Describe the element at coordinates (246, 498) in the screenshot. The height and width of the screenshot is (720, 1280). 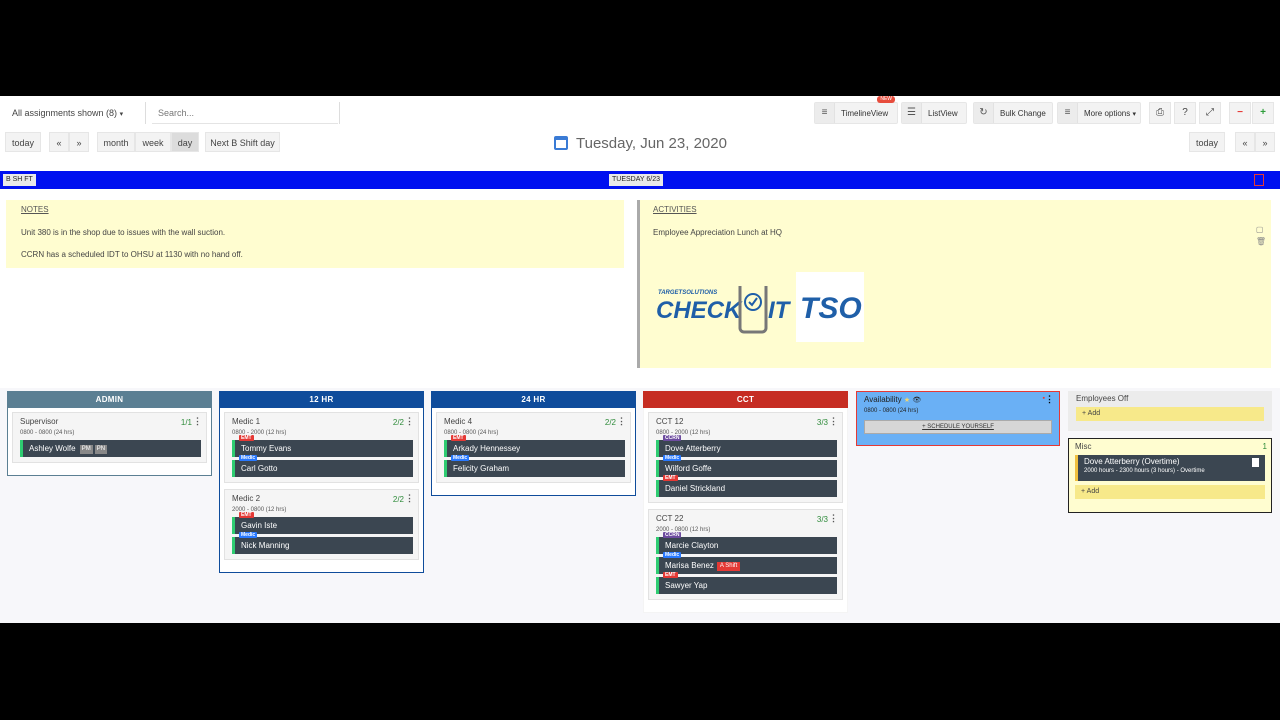
I see `unit-name: Medic 2` at that location.